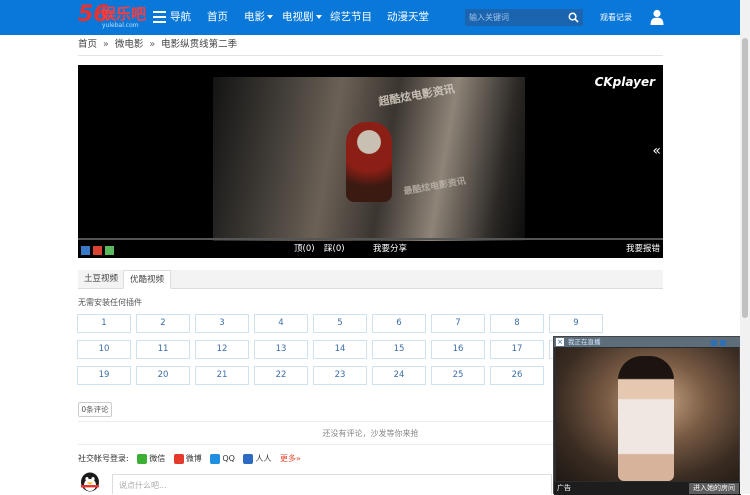 This screenshot has width=750, height=495. What do you see at coordinates (573, 17) in the screenshot?
I see `search-icon` at bounding box center [573, 17].